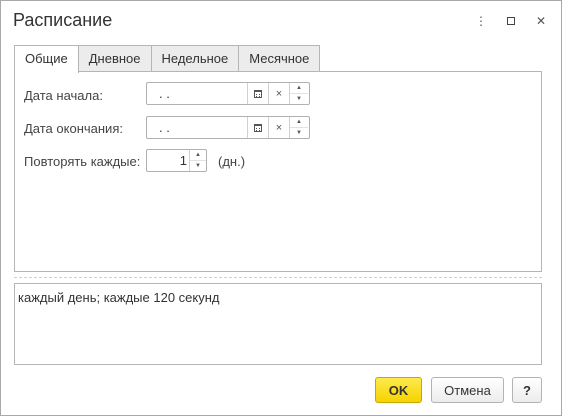 Image resolution: width=562 pixels, height=416 pixels. I want to click on tab-bar: Общие Дневное Недельное Месячное, so click(167, 59).